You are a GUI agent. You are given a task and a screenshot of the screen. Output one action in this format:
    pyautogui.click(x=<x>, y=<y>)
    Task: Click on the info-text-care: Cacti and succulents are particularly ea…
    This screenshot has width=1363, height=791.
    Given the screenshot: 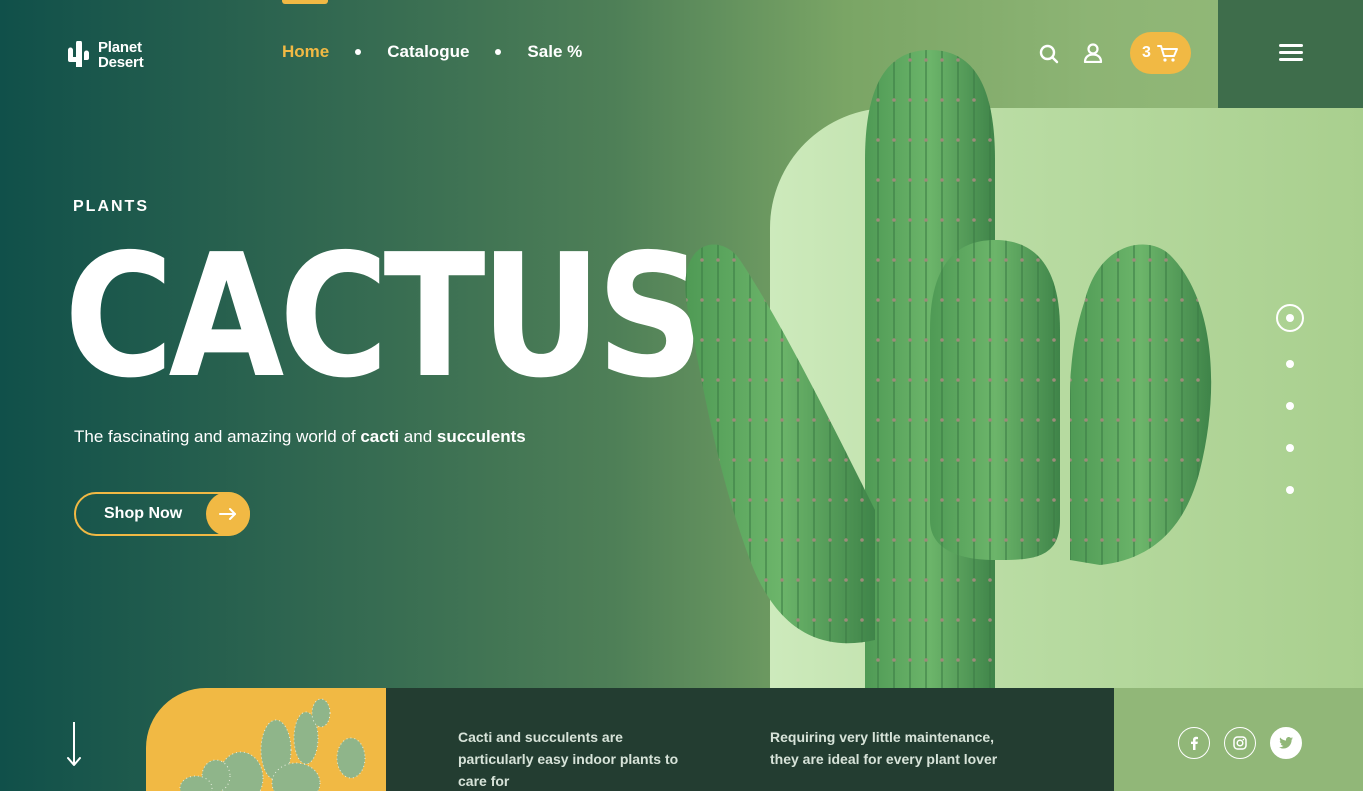 What is the action you would take?
    pyautogui.click(x=568, y=759)
    